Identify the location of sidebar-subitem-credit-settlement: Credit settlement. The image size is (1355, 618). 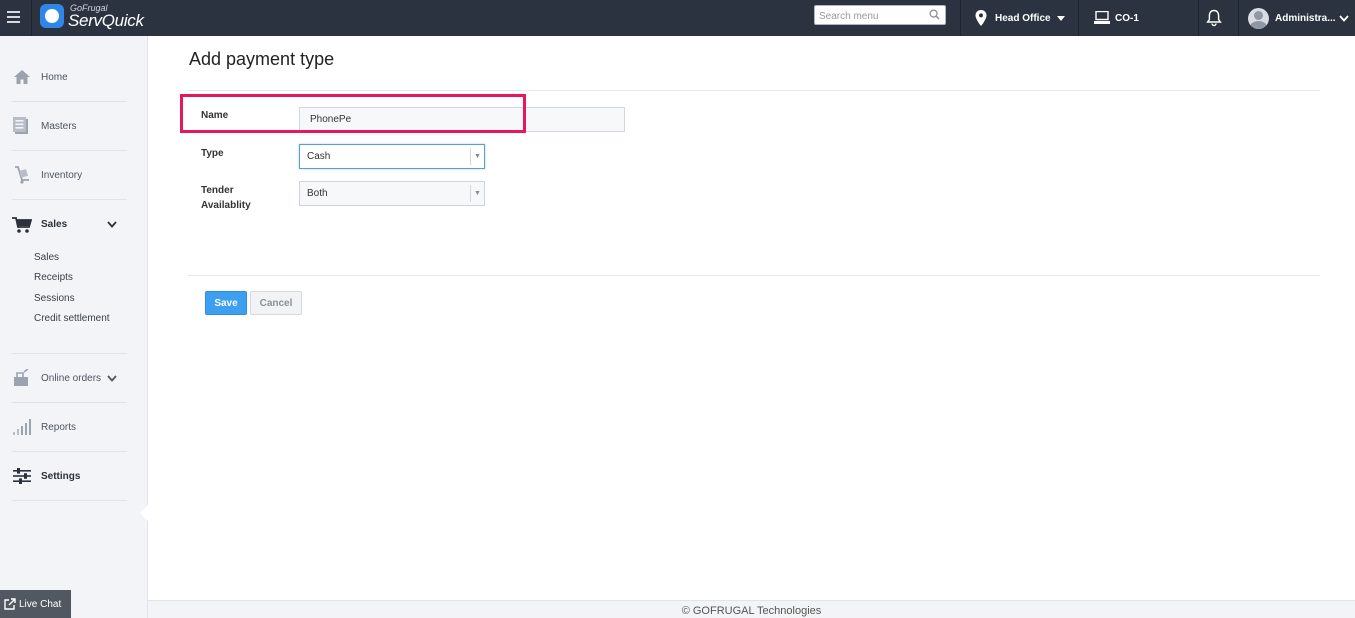
(72, 318).